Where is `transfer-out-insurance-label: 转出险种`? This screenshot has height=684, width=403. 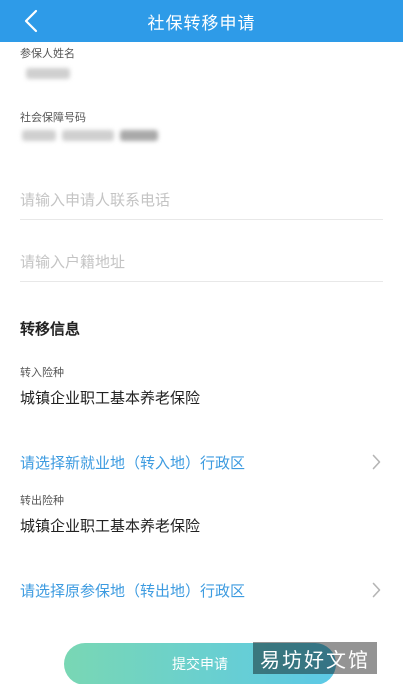 transfer-out-insurance-label: 转出险种 is located at coordinates (42, 500).